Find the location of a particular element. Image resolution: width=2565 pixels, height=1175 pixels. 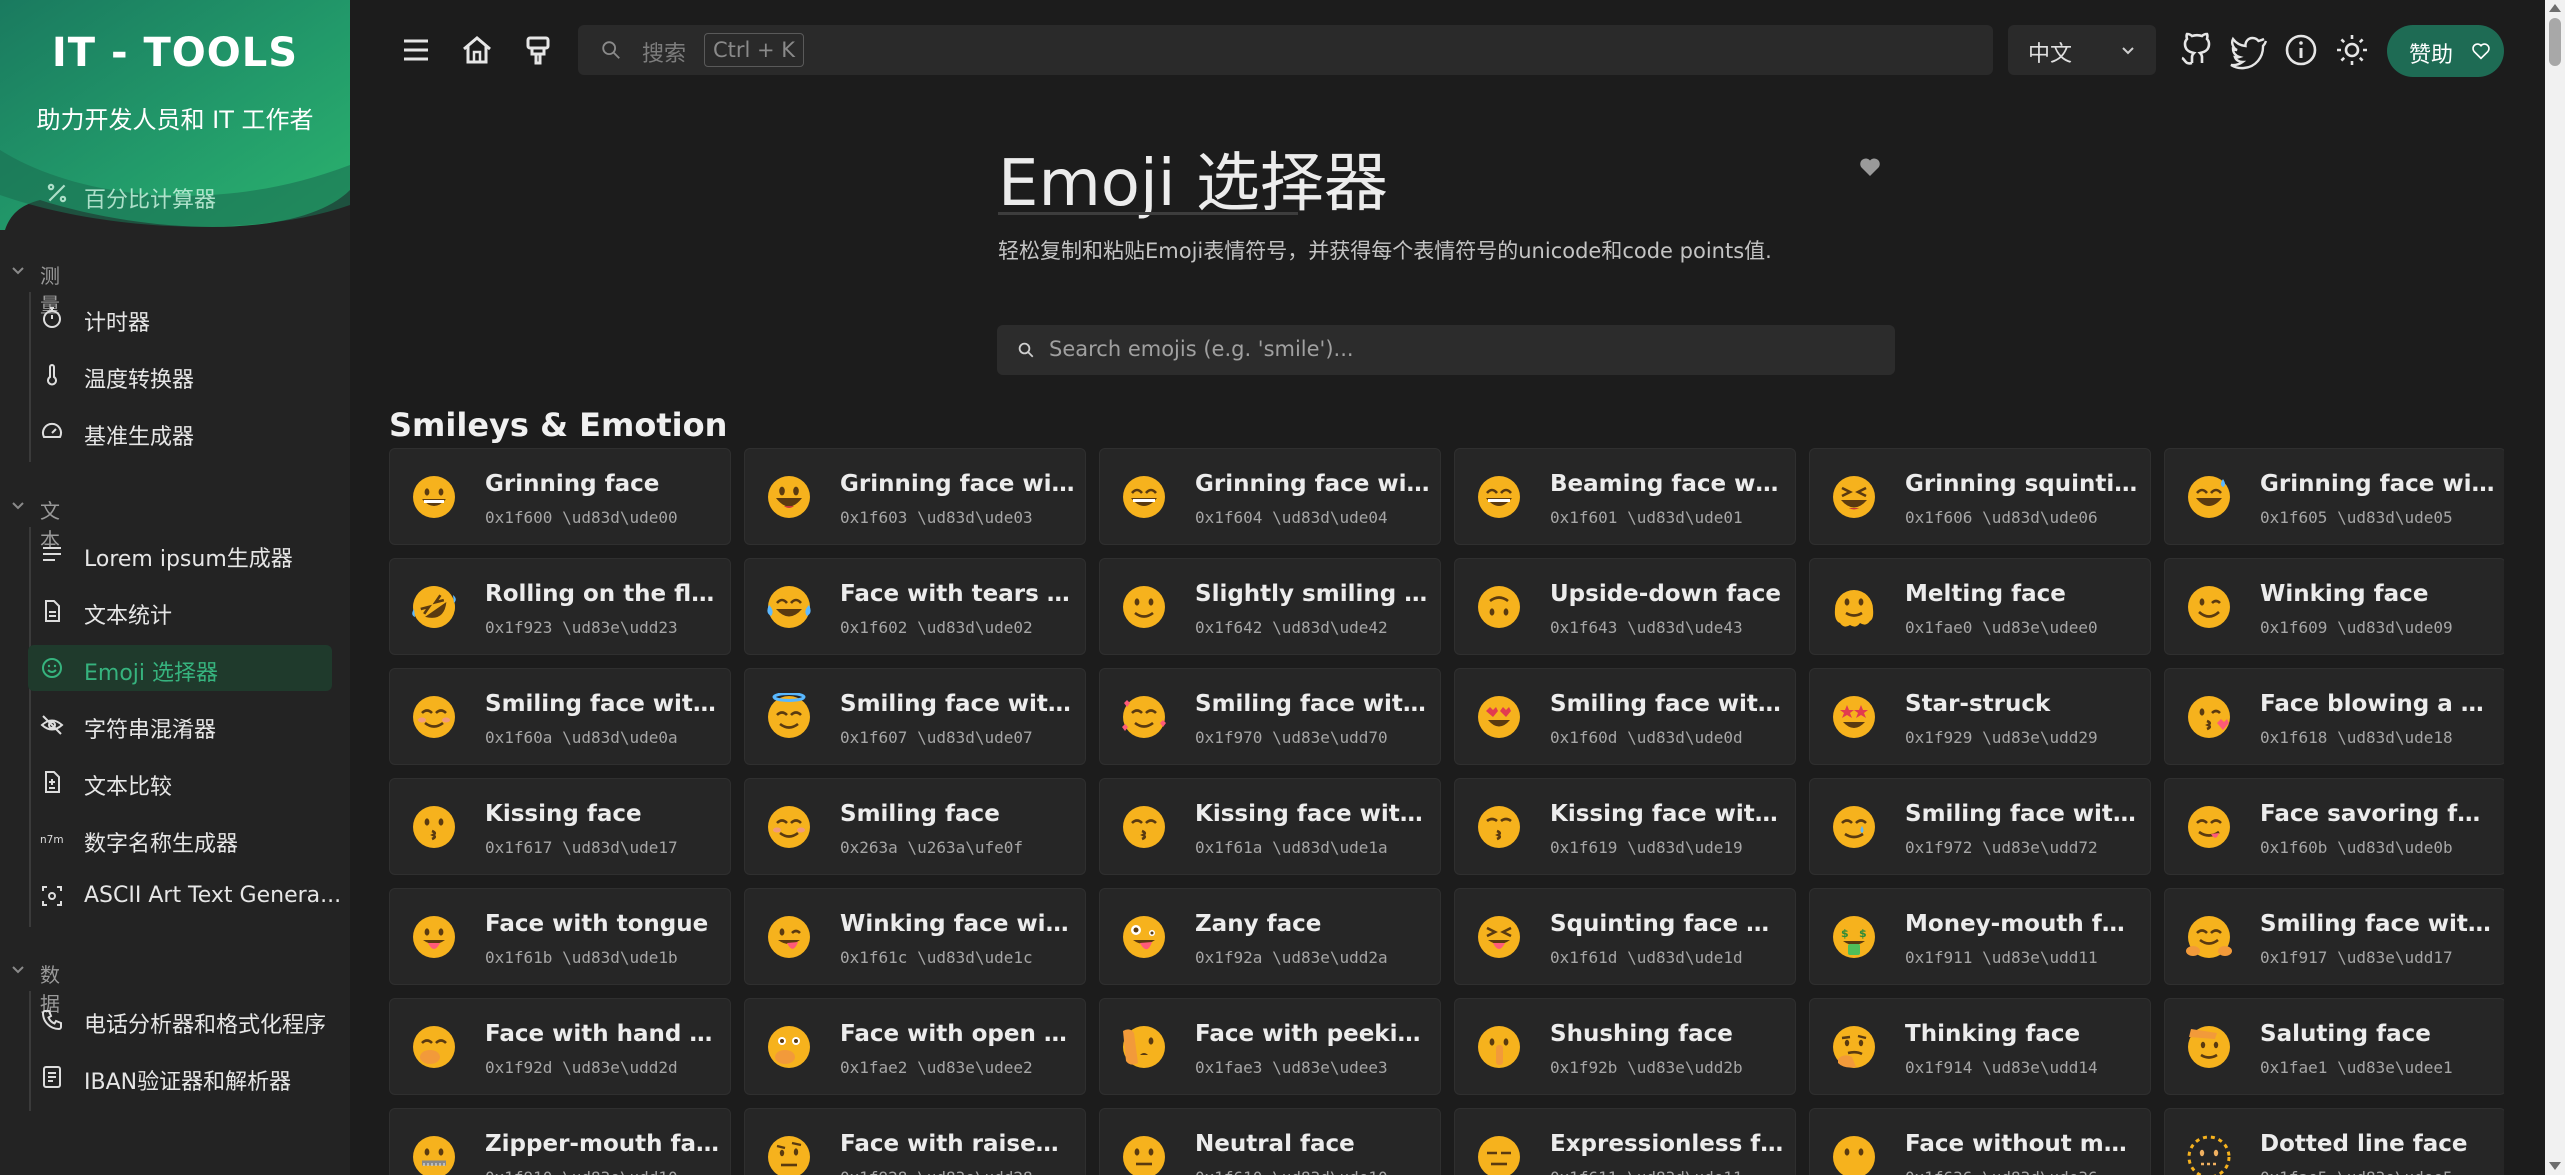

scroll-up-arrow is located at coordinates (2555, 8).